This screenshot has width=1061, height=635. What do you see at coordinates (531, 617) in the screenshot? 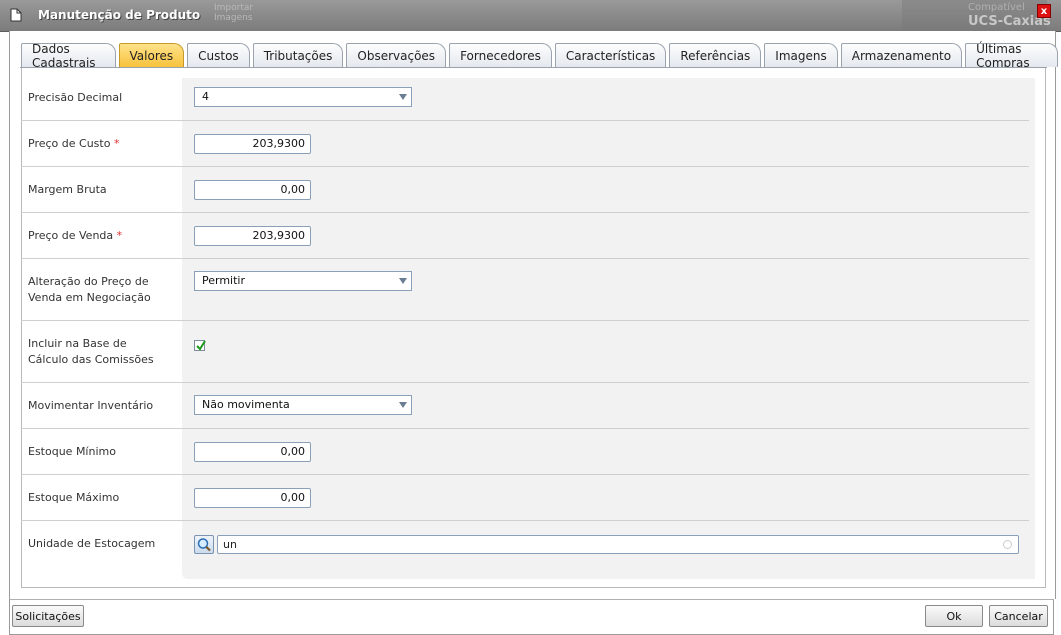
I see `dialog-footer` at bounding box center [531, 617].